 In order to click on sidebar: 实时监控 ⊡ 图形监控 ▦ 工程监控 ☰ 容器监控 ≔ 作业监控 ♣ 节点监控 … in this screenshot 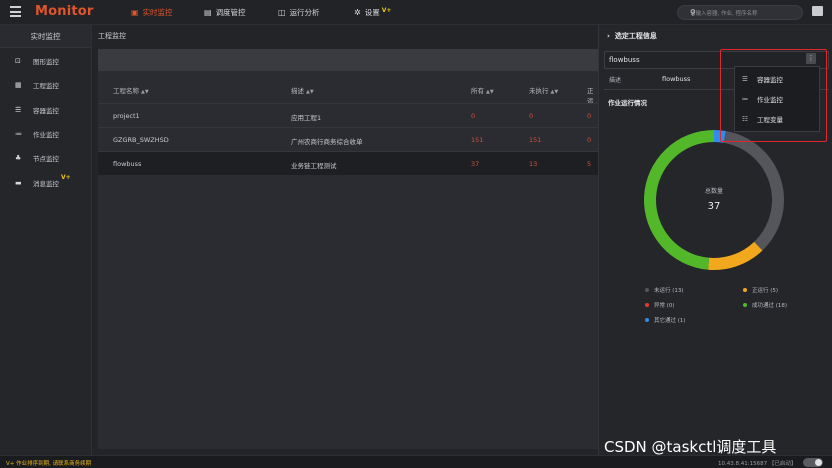, I will do `click(46, 240)`.